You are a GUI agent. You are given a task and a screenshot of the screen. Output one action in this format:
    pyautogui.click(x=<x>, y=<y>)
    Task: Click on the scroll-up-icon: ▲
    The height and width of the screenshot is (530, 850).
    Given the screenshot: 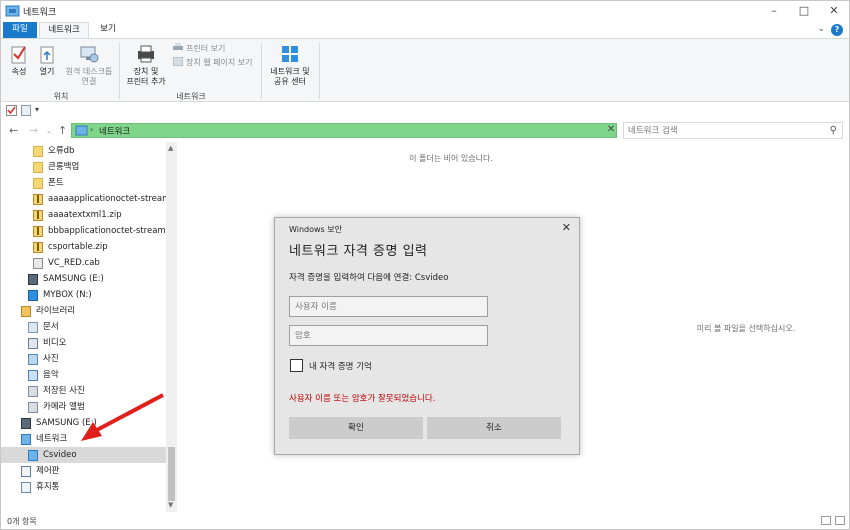 What is the action you would take?
    pyautogui.click(x=170, y=148)
    